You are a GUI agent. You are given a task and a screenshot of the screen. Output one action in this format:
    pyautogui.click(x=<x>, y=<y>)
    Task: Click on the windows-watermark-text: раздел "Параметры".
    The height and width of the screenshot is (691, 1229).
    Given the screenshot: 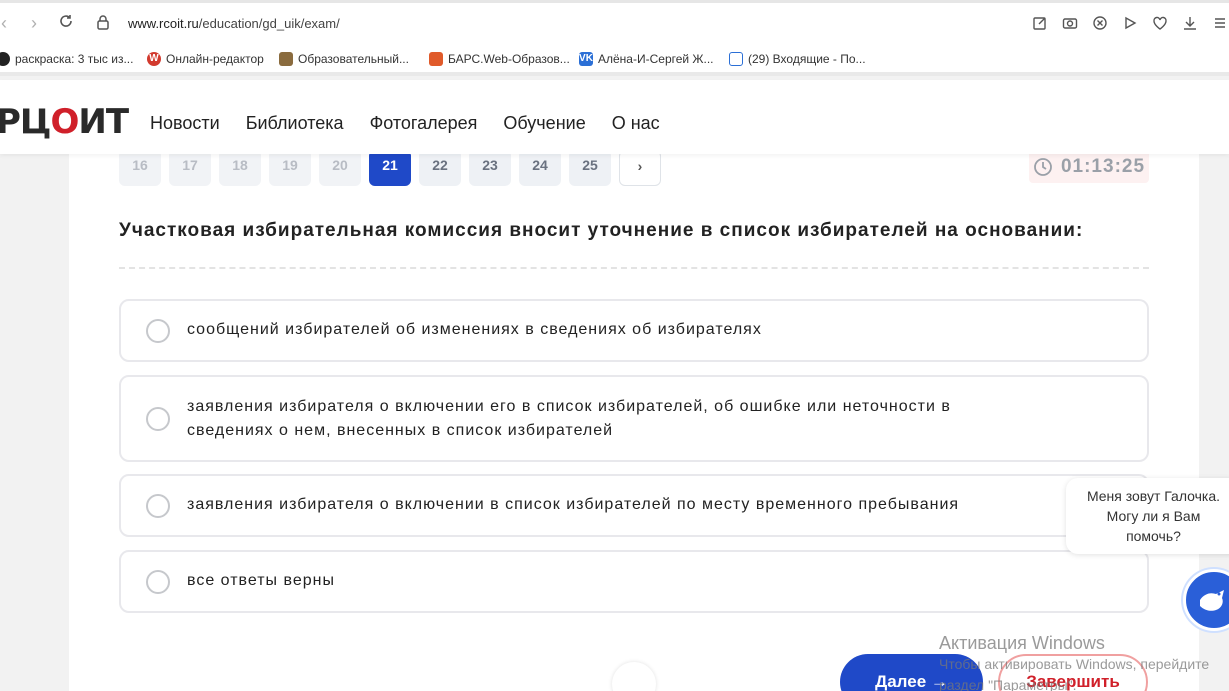 What is the action you would take?
    pyautogui.click(x=1008, y=684)
    